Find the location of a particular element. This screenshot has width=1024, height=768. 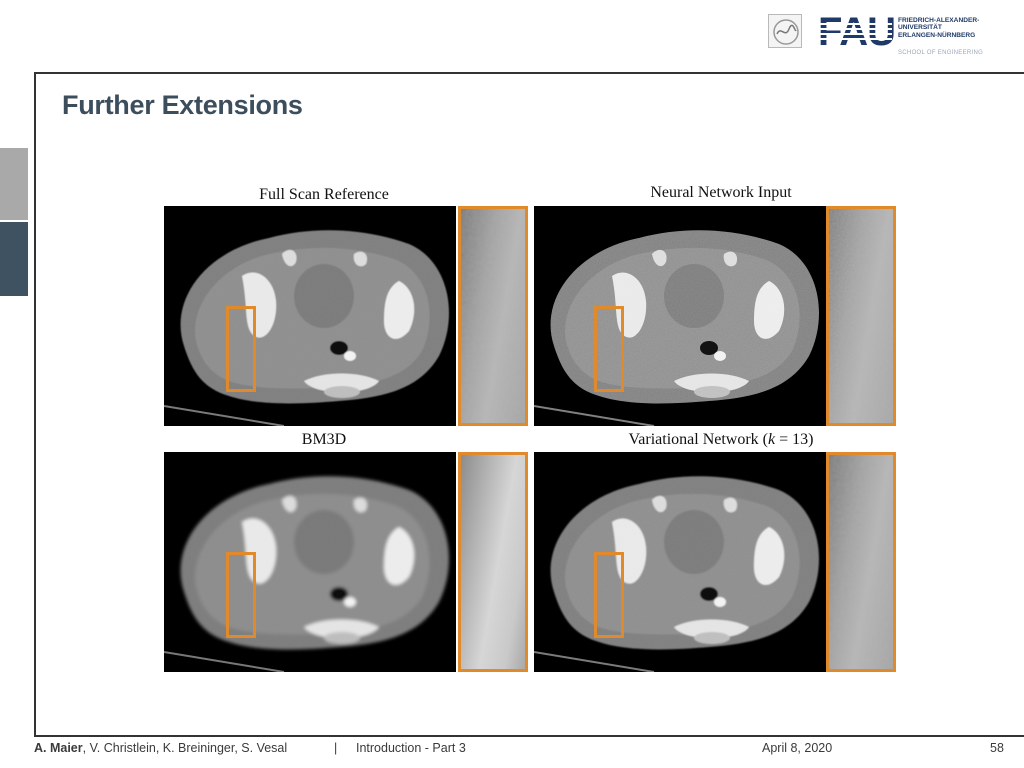

zoom-inset-bm3d is located at coordinates (493, 562).